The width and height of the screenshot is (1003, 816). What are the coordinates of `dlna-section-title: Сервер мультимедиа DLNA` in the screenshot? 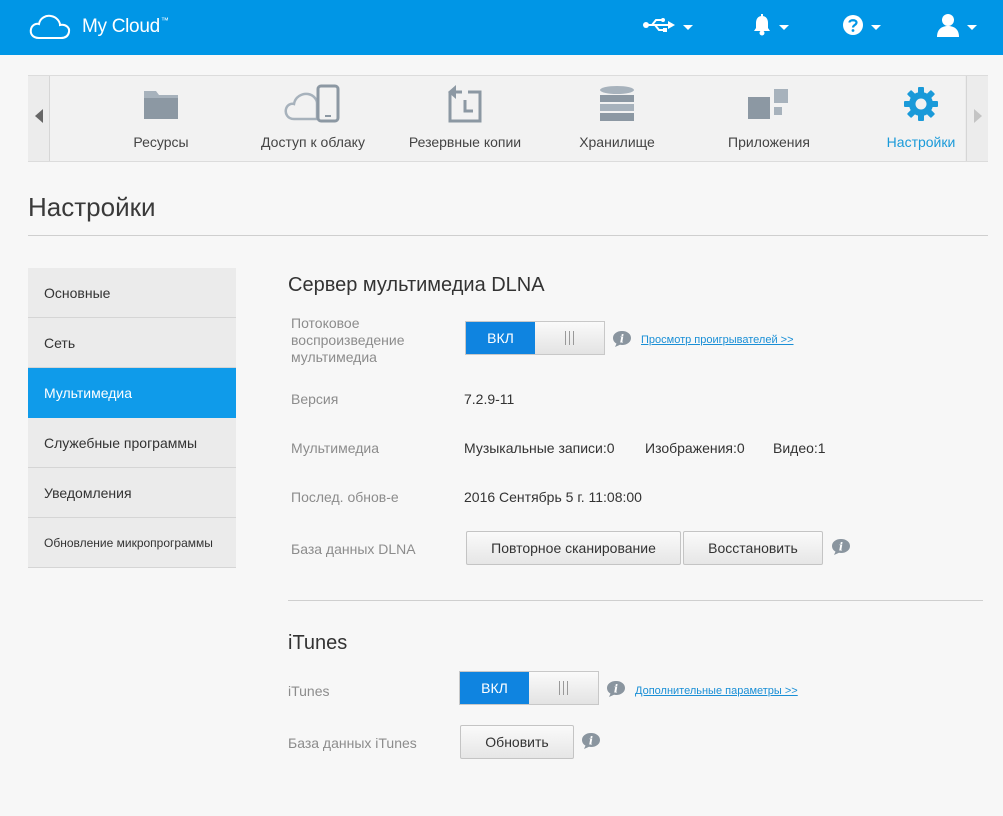 It's located at (416, 285).